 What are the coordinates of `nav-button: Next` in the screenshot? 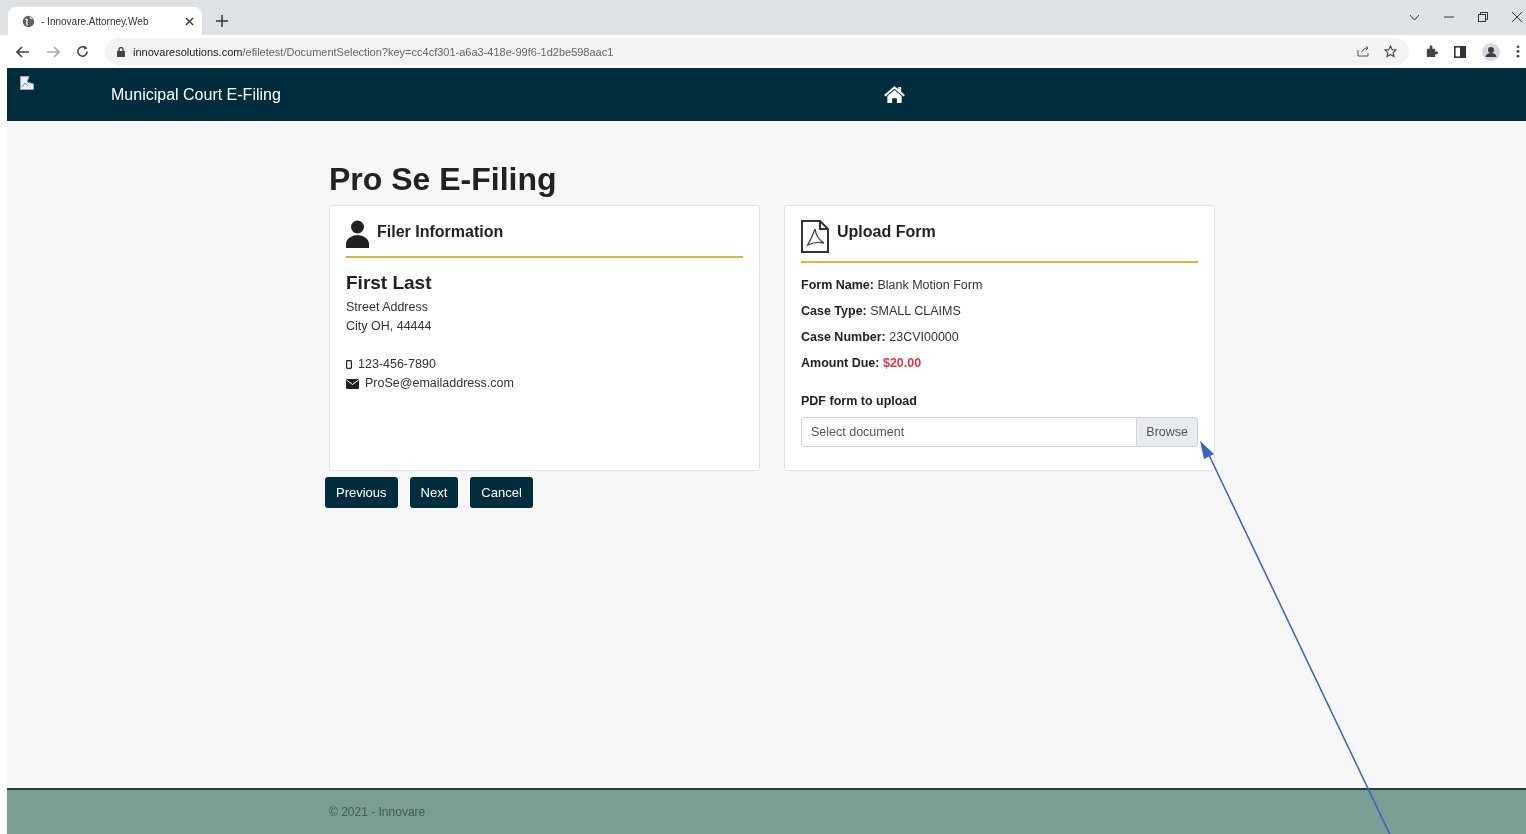 It's located at (434, 492).